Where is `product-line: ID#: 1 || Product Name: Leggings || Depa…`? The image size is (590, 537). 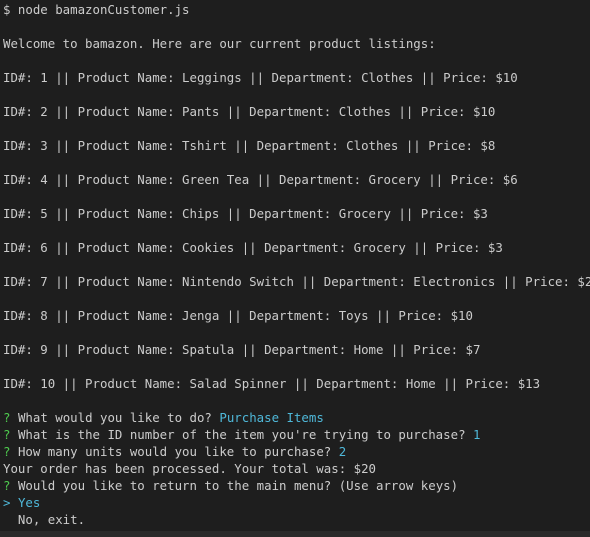 product-line: ID#: 1 || Product Name: Leggings || Depa… is located at coordinates (260, 77).